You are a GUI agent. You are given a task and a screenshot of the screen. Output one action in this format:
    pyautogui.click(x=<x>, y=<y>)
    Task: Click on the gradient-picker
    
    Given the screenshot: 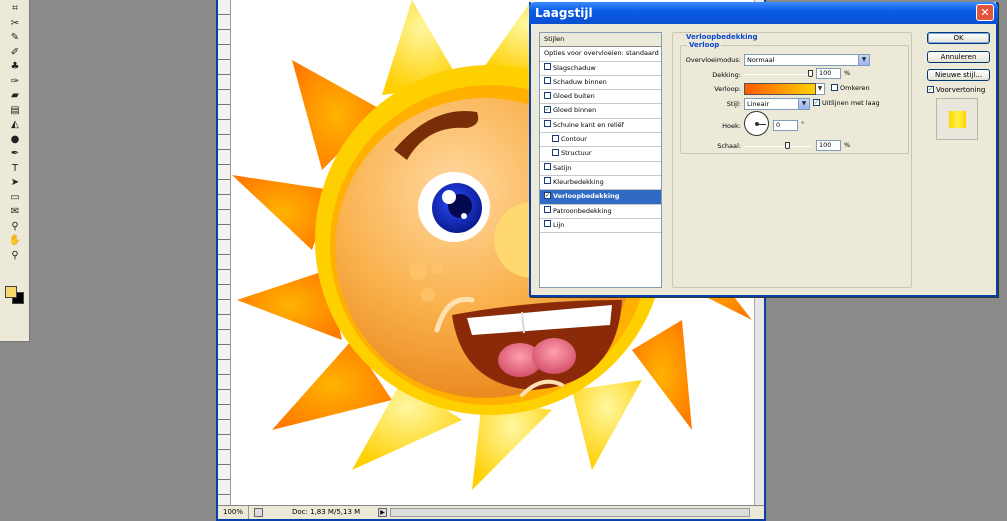 What is the action you would take?
    pyautogui.click(x=780, y=89)
    